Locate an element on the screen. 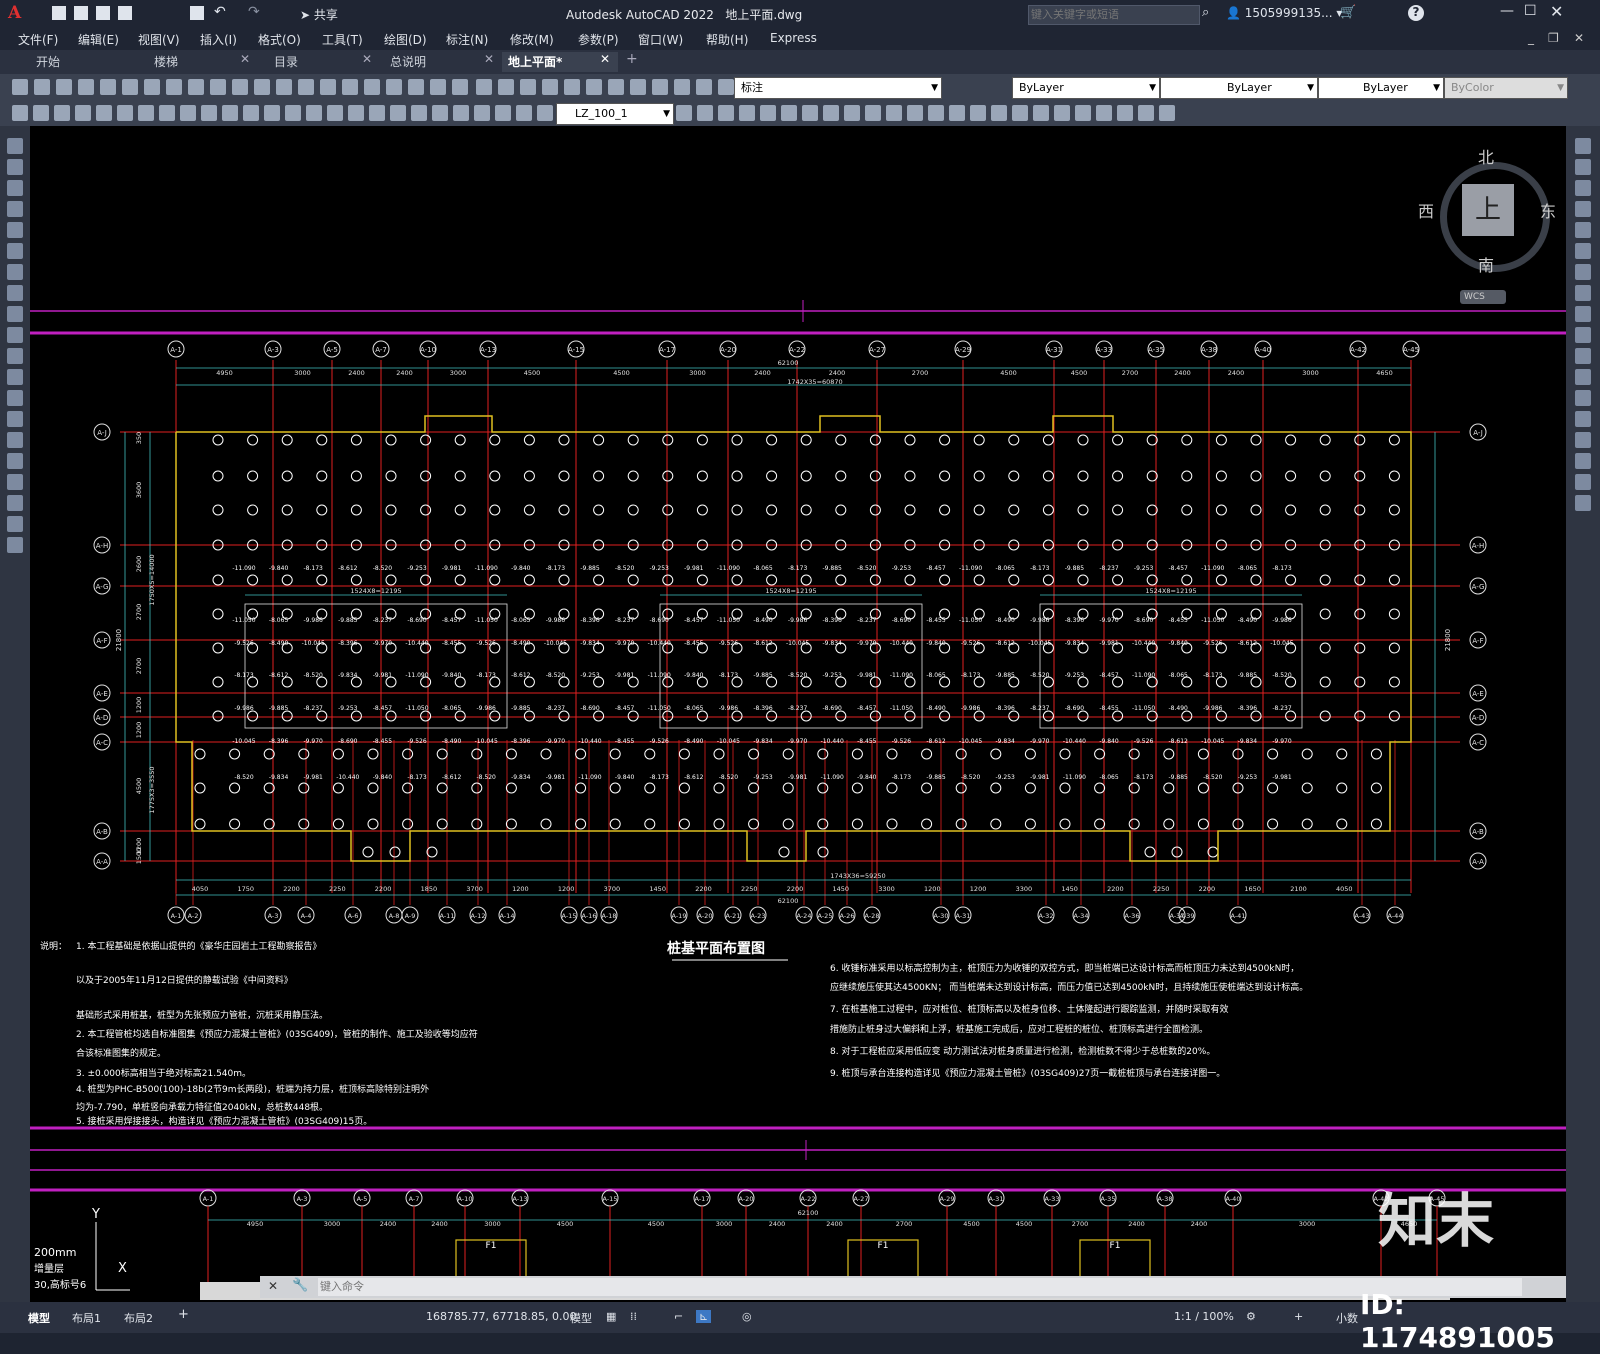  tool-22-icon is located at coordinates (506, 87).